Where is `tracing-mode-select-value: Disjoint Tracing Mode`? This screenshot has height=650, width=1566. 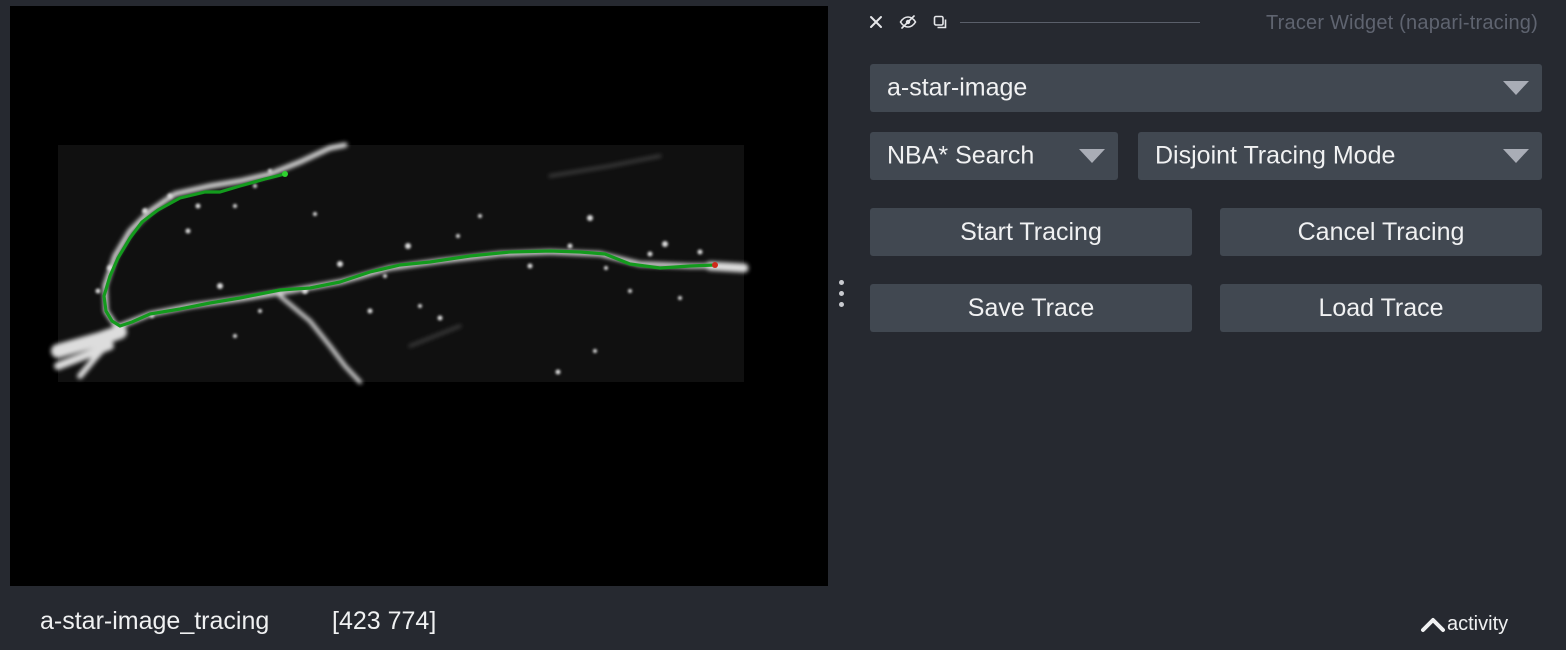 tracing-mode-select-value: Disjoint Tracing Mode is located at coordinates (1275, 155).